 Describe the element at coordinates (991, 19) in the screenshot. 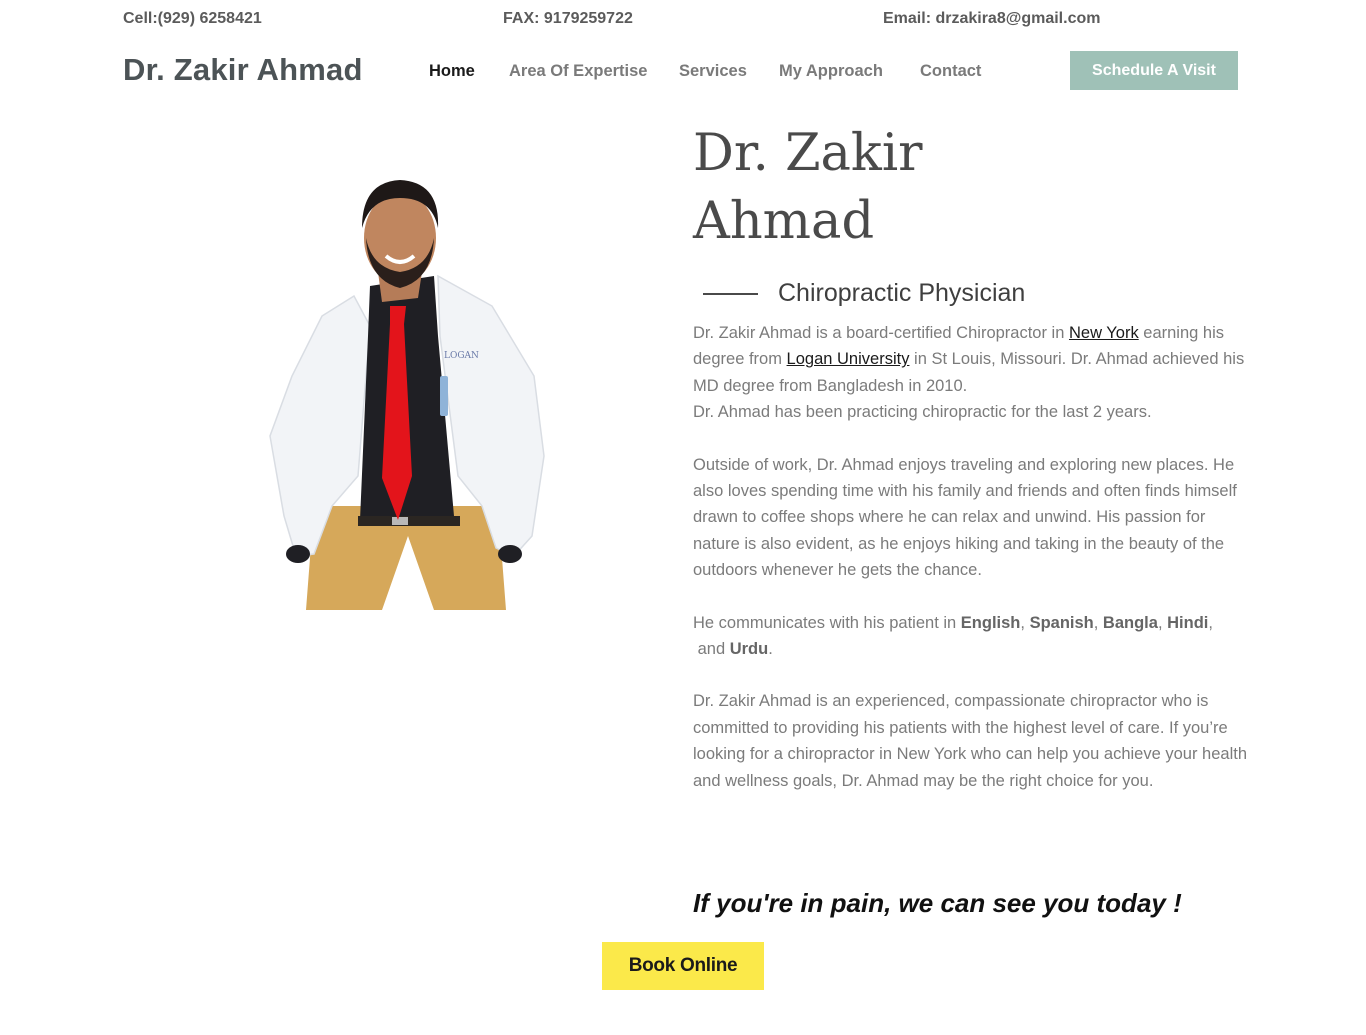

I see `email-address: Email: drzakira8@gmail.com` at that location.